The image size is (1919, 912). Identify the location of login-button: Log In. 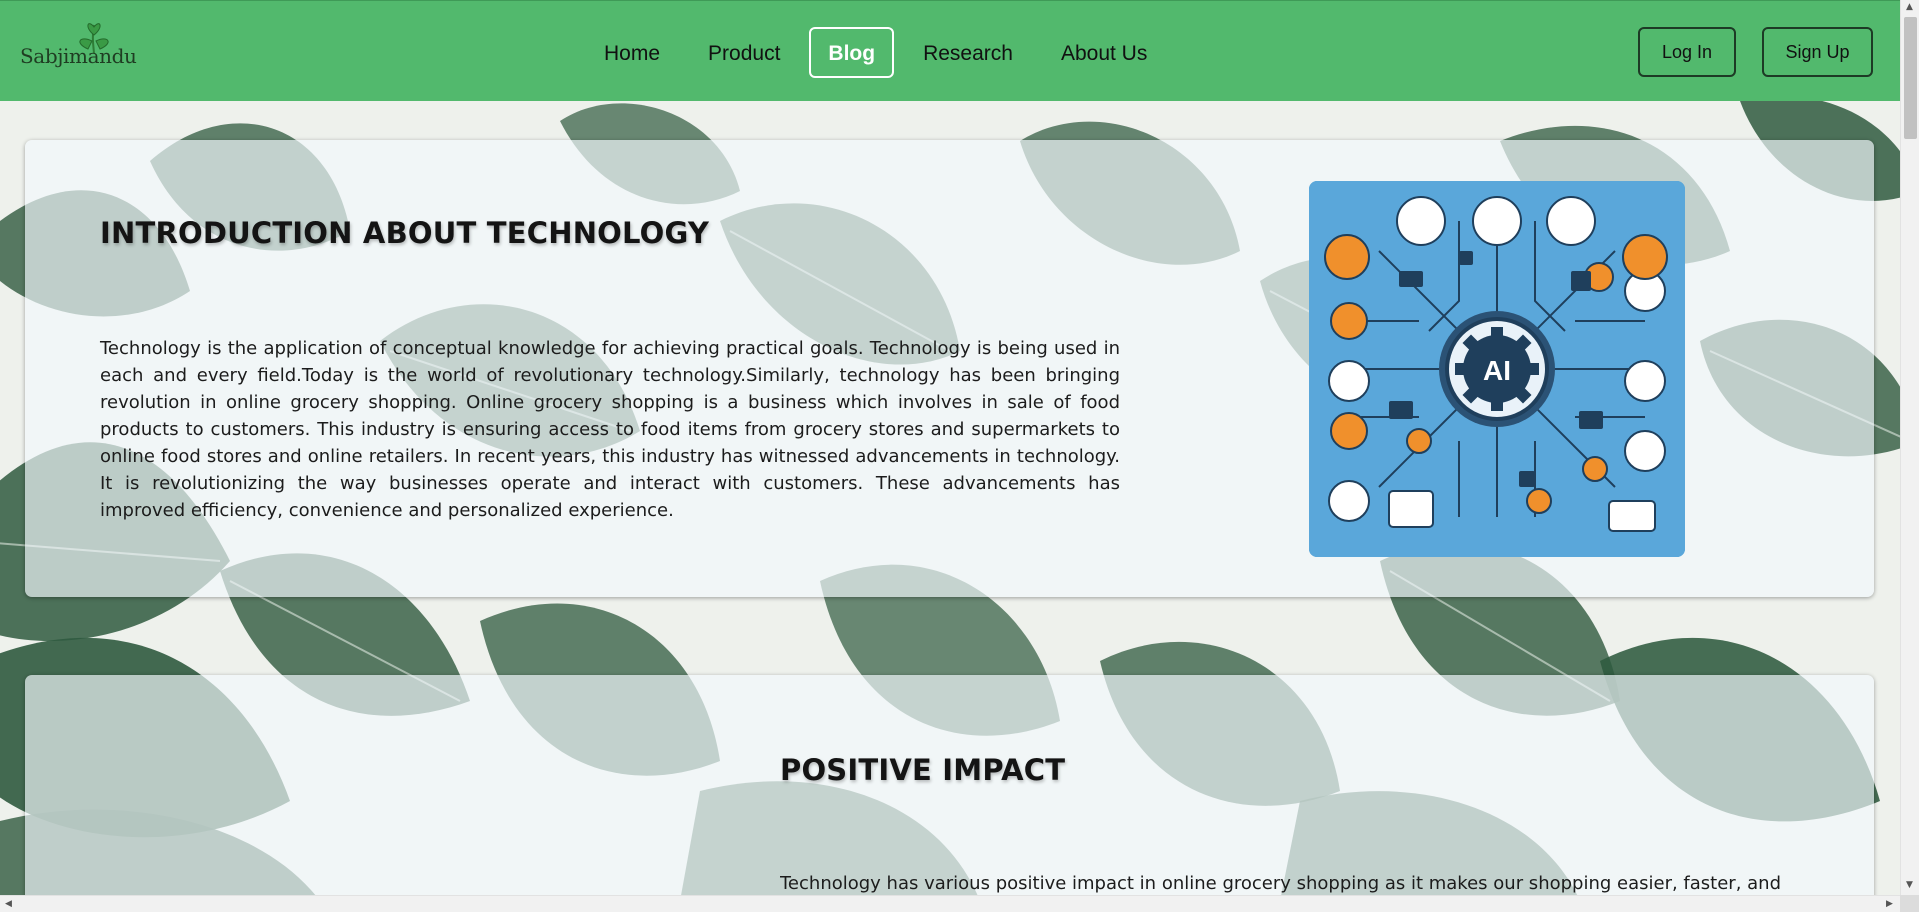
(1687, 52).